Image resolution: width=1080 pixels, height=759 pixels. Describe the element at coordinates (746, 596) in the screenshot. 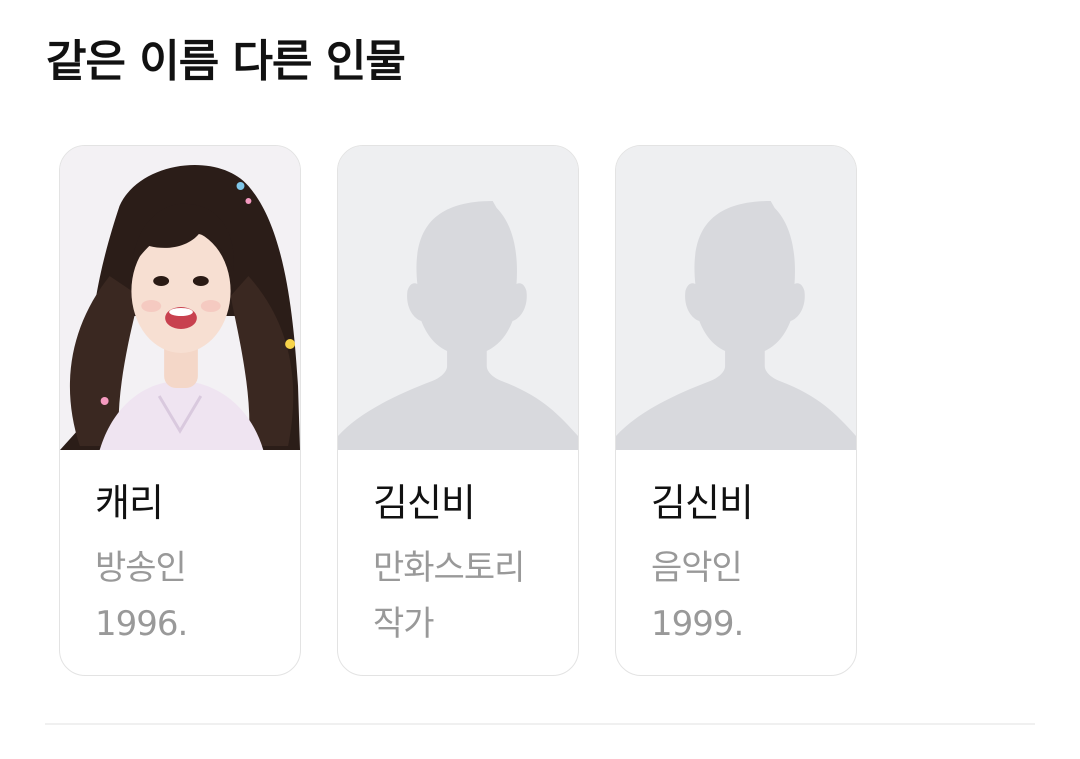

I see `person-meta: 음악인 1999.` at that location.